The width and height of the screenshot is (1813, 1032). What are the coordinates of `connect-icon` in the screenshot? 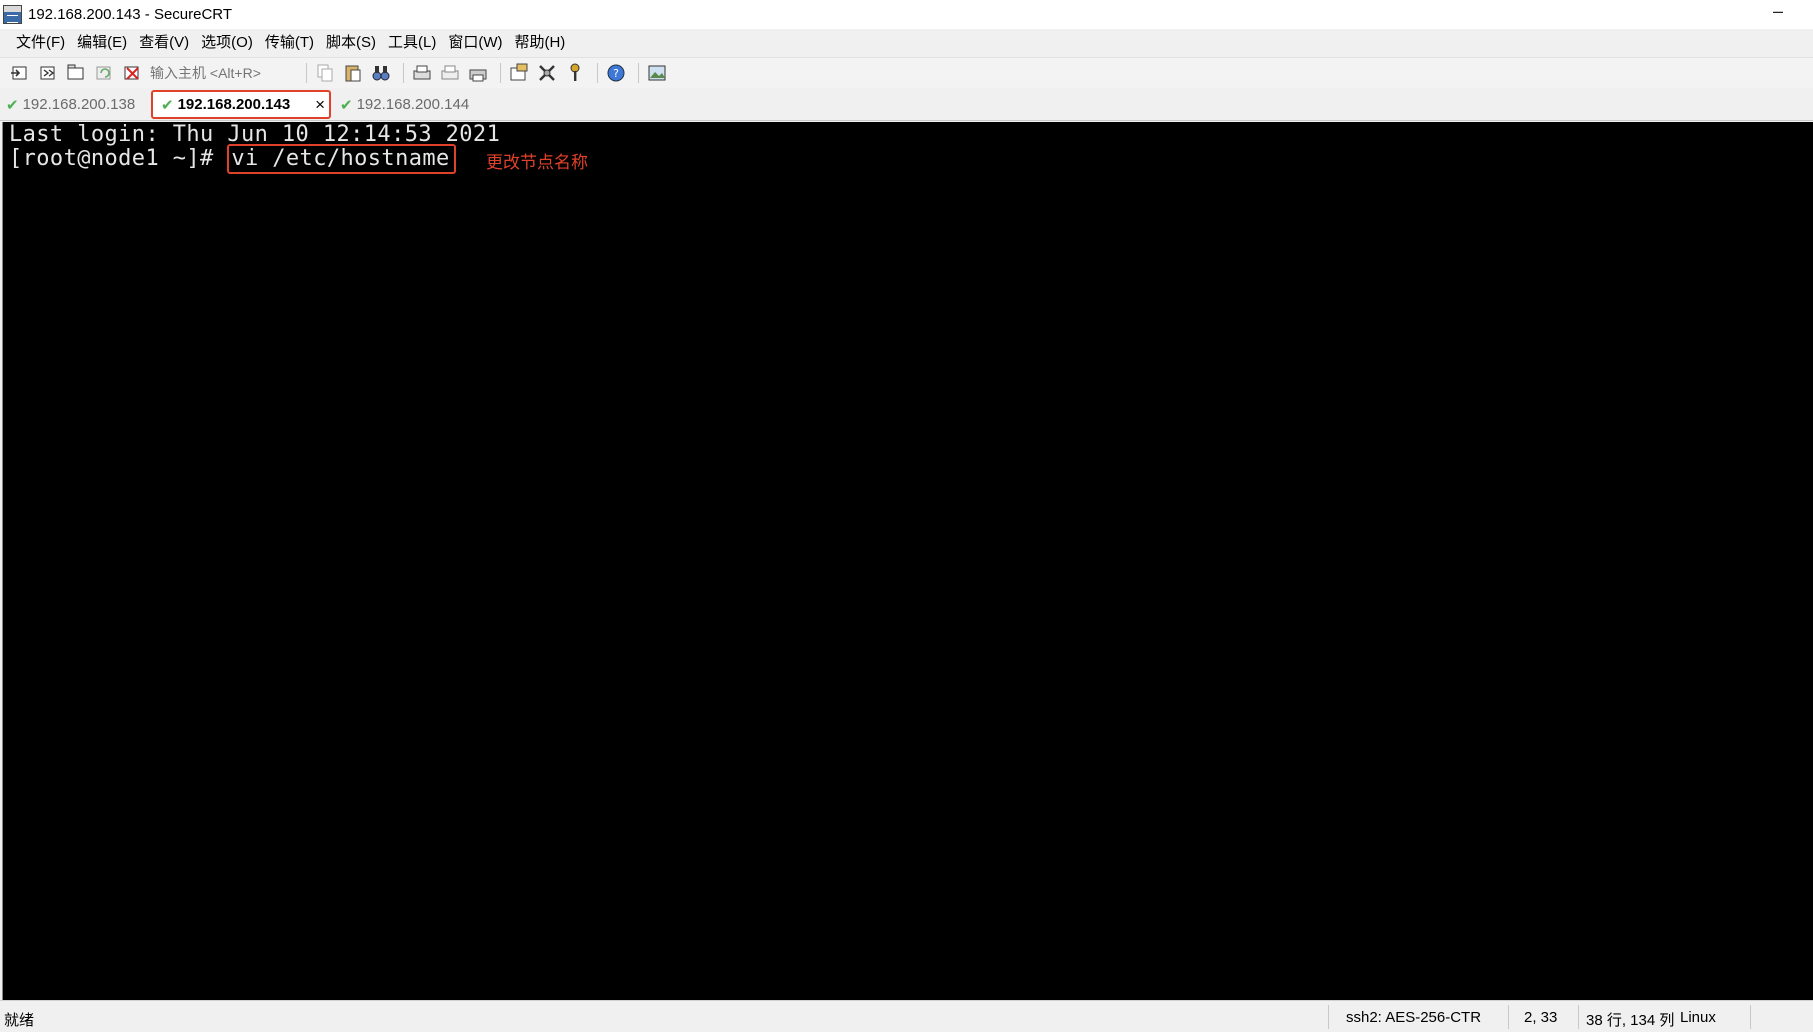 It's located at (19, 73).